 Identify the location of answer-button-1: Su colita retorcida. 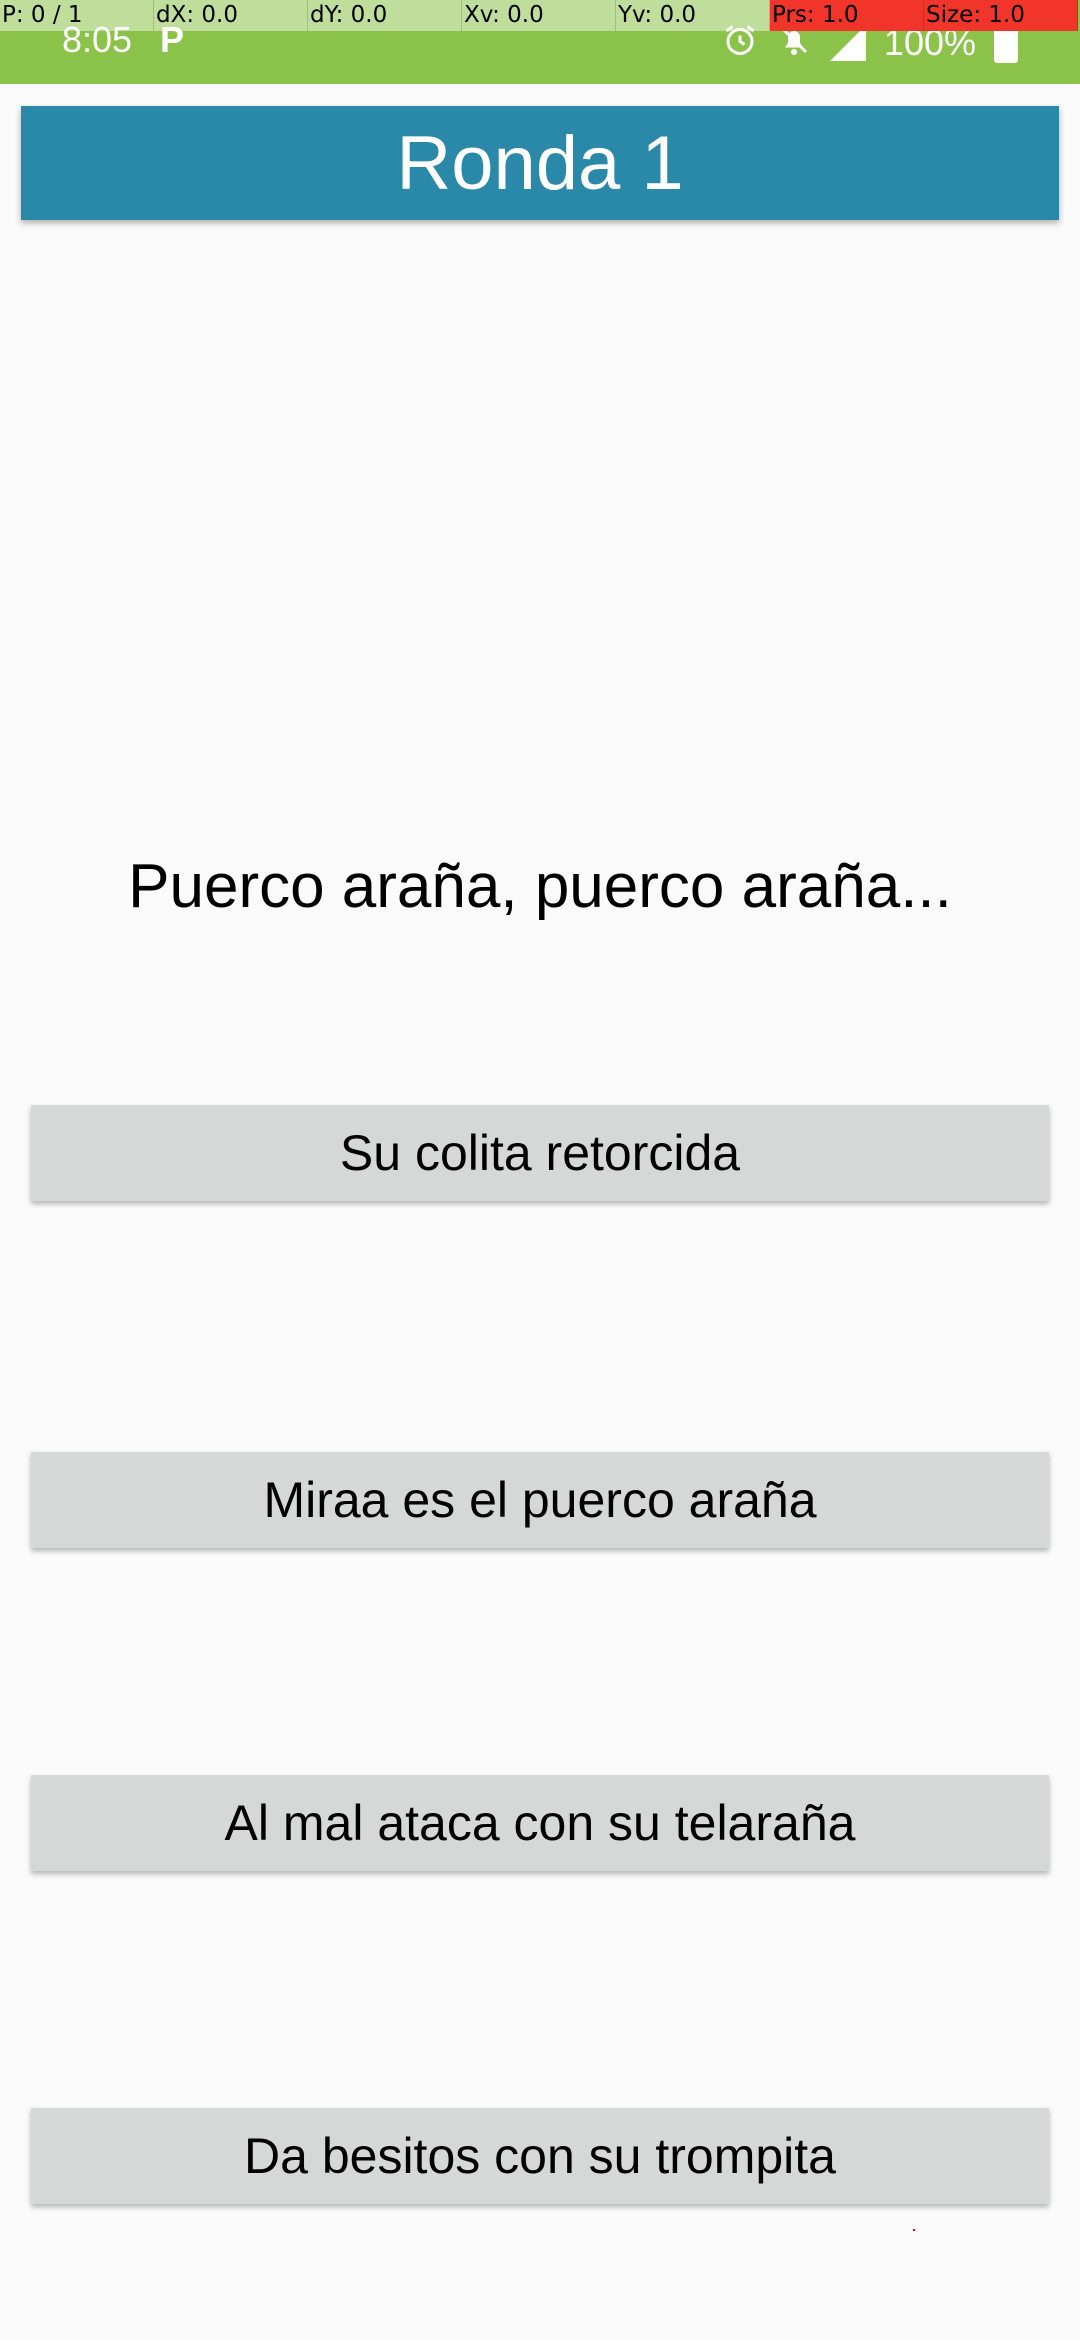
(540, 1153).